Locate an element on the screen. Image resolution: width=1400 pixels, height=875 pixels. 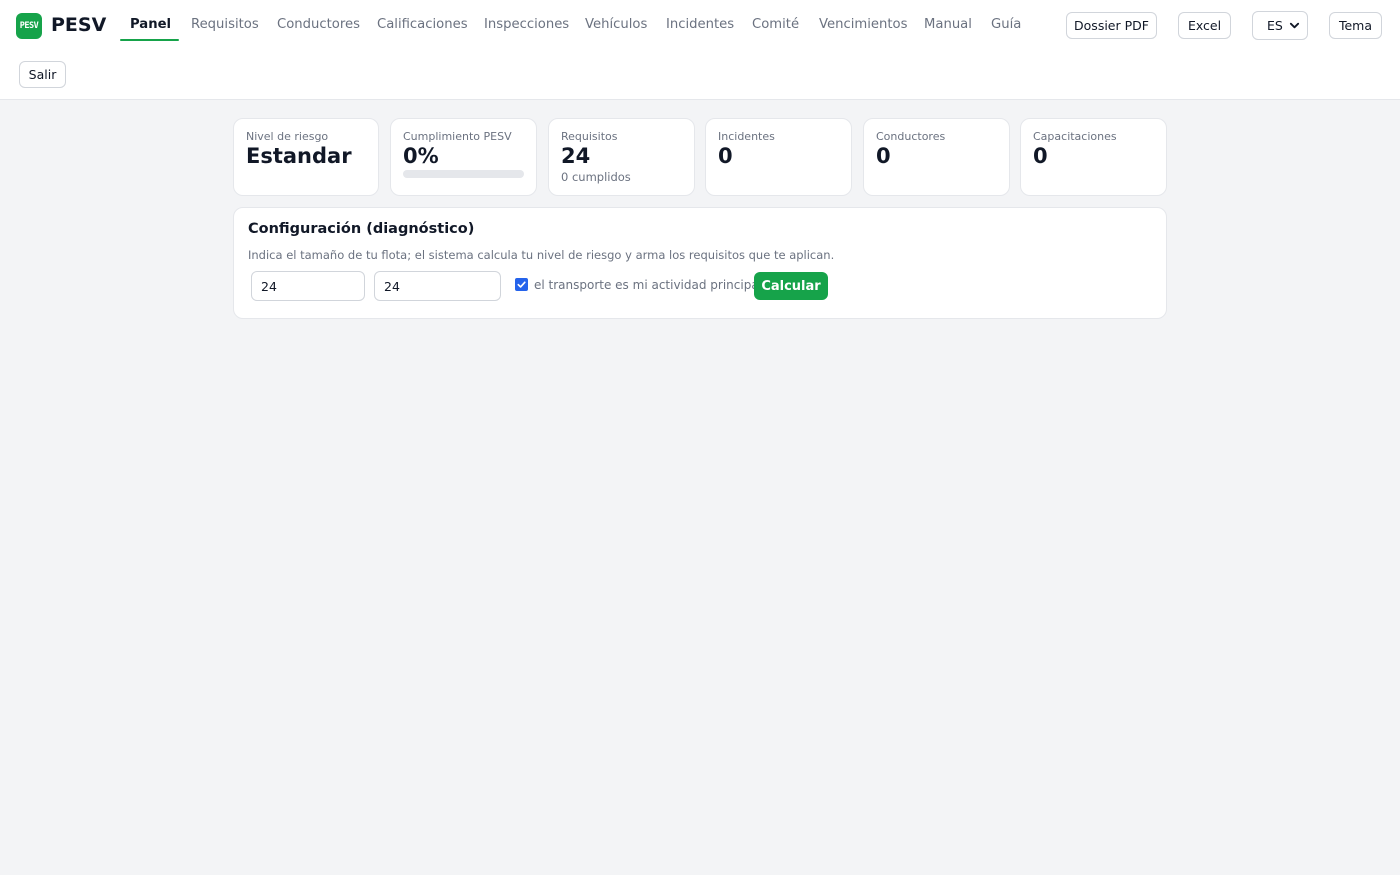
checkbox-label: el transporte es mi actividad principal is located at coordinates (648, 285).